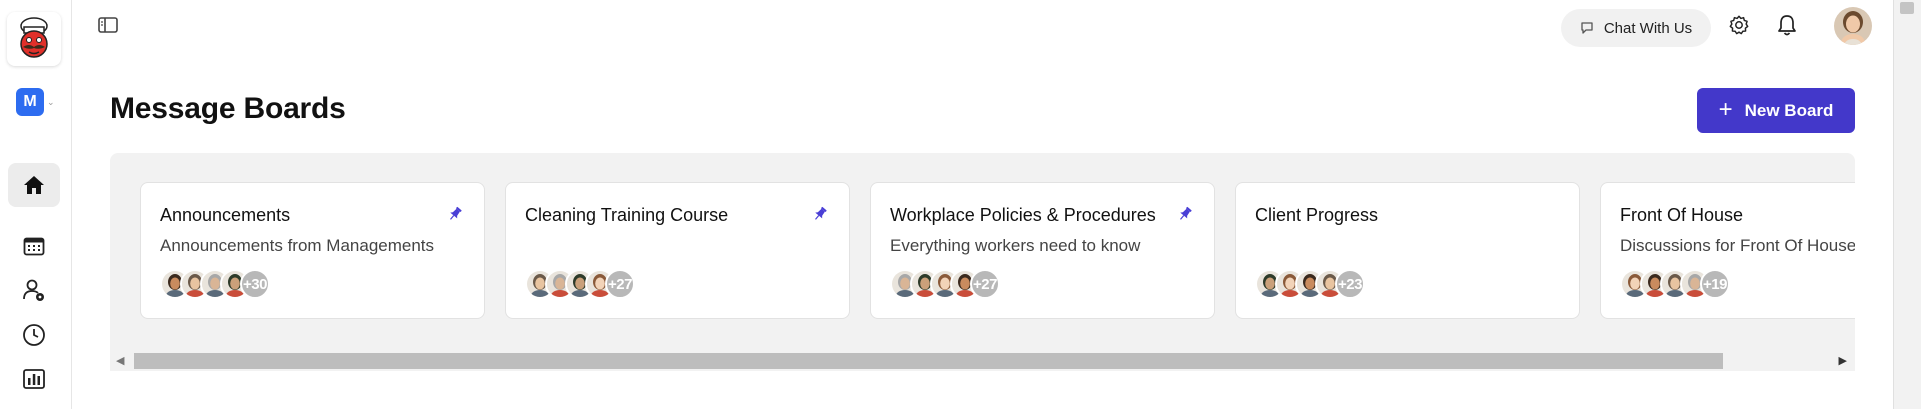 Image resolution: width=1921 pixels, height=409 pixels. I want to click on nav-home, so click(34, 185).